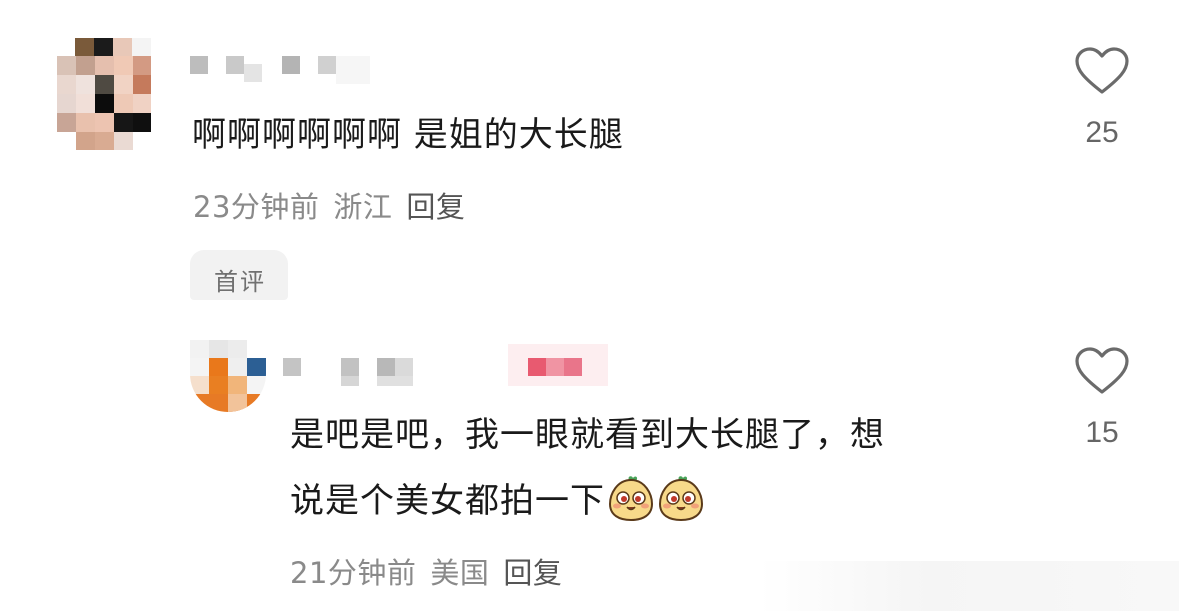 The width and height of the screenshot is (1179, 611). What do you see at coordinates (1102, 132) in the screenshot?
I see `like-count: 25` at bounding box center [1102, 132].